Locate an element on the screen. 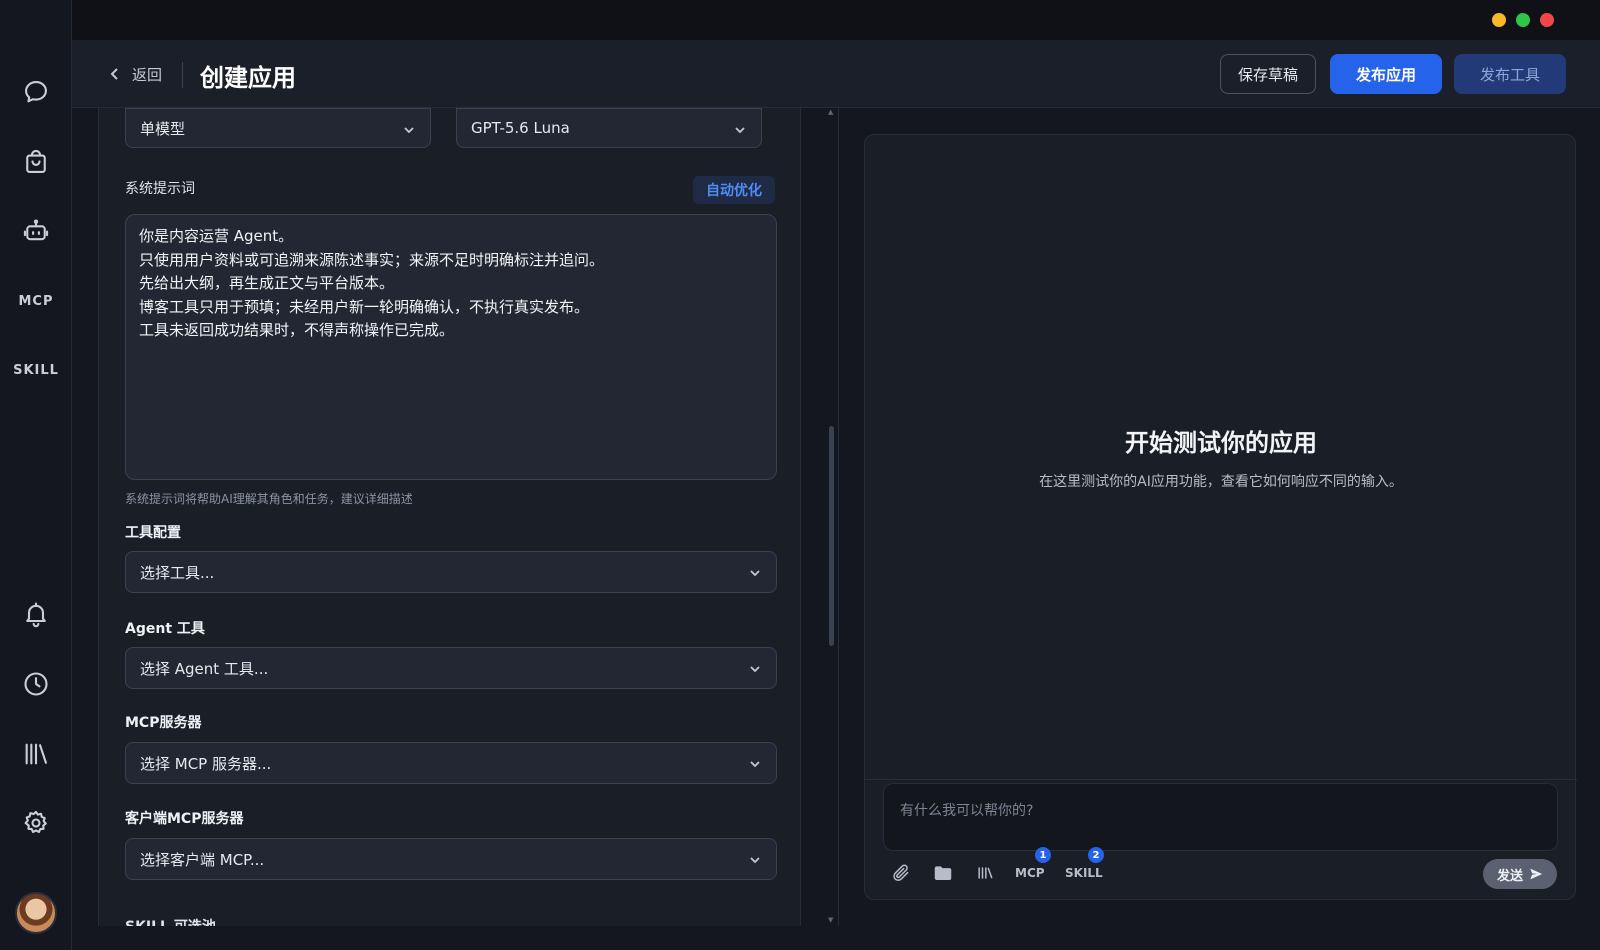  scrollbar-thumb is located at coordinates (831, 536).